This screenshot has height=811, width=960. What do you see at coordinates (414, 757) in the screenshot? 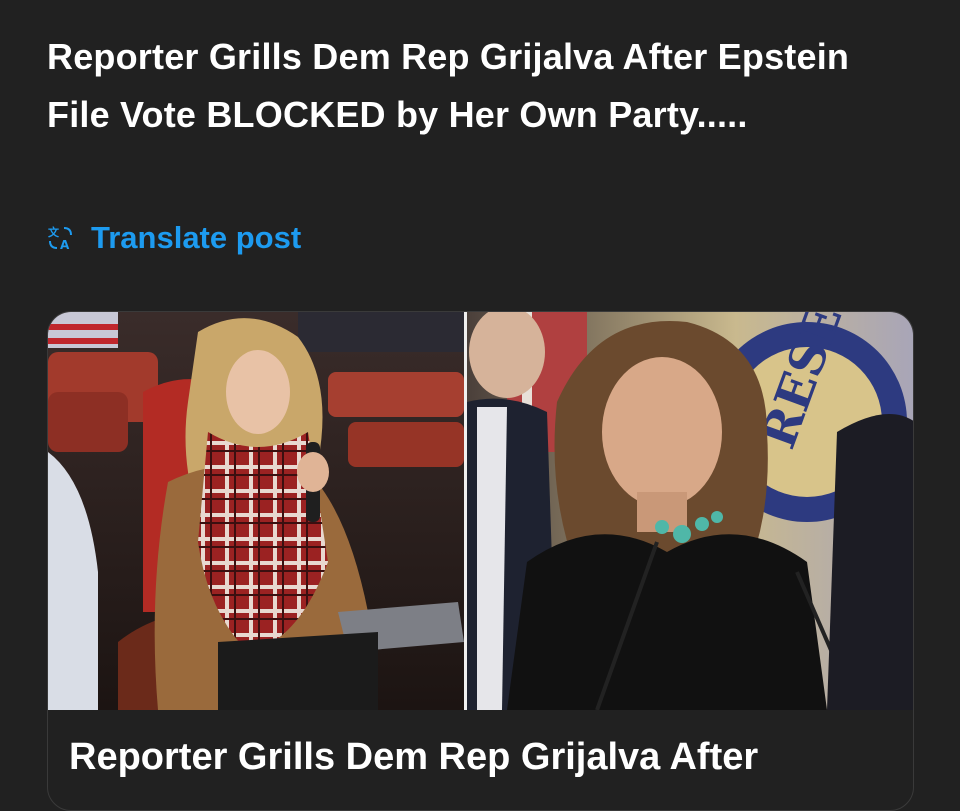
I see `card-title: Reporter Grills Dem Rep Grijalva After` at bounding box center [414, 757].